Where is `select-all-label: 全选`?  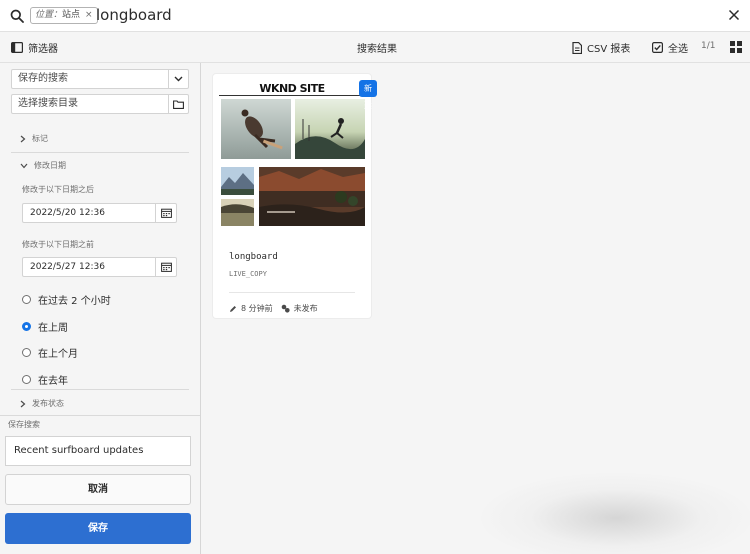 select-all-label: 全选 is located at coordinates (678, 49).